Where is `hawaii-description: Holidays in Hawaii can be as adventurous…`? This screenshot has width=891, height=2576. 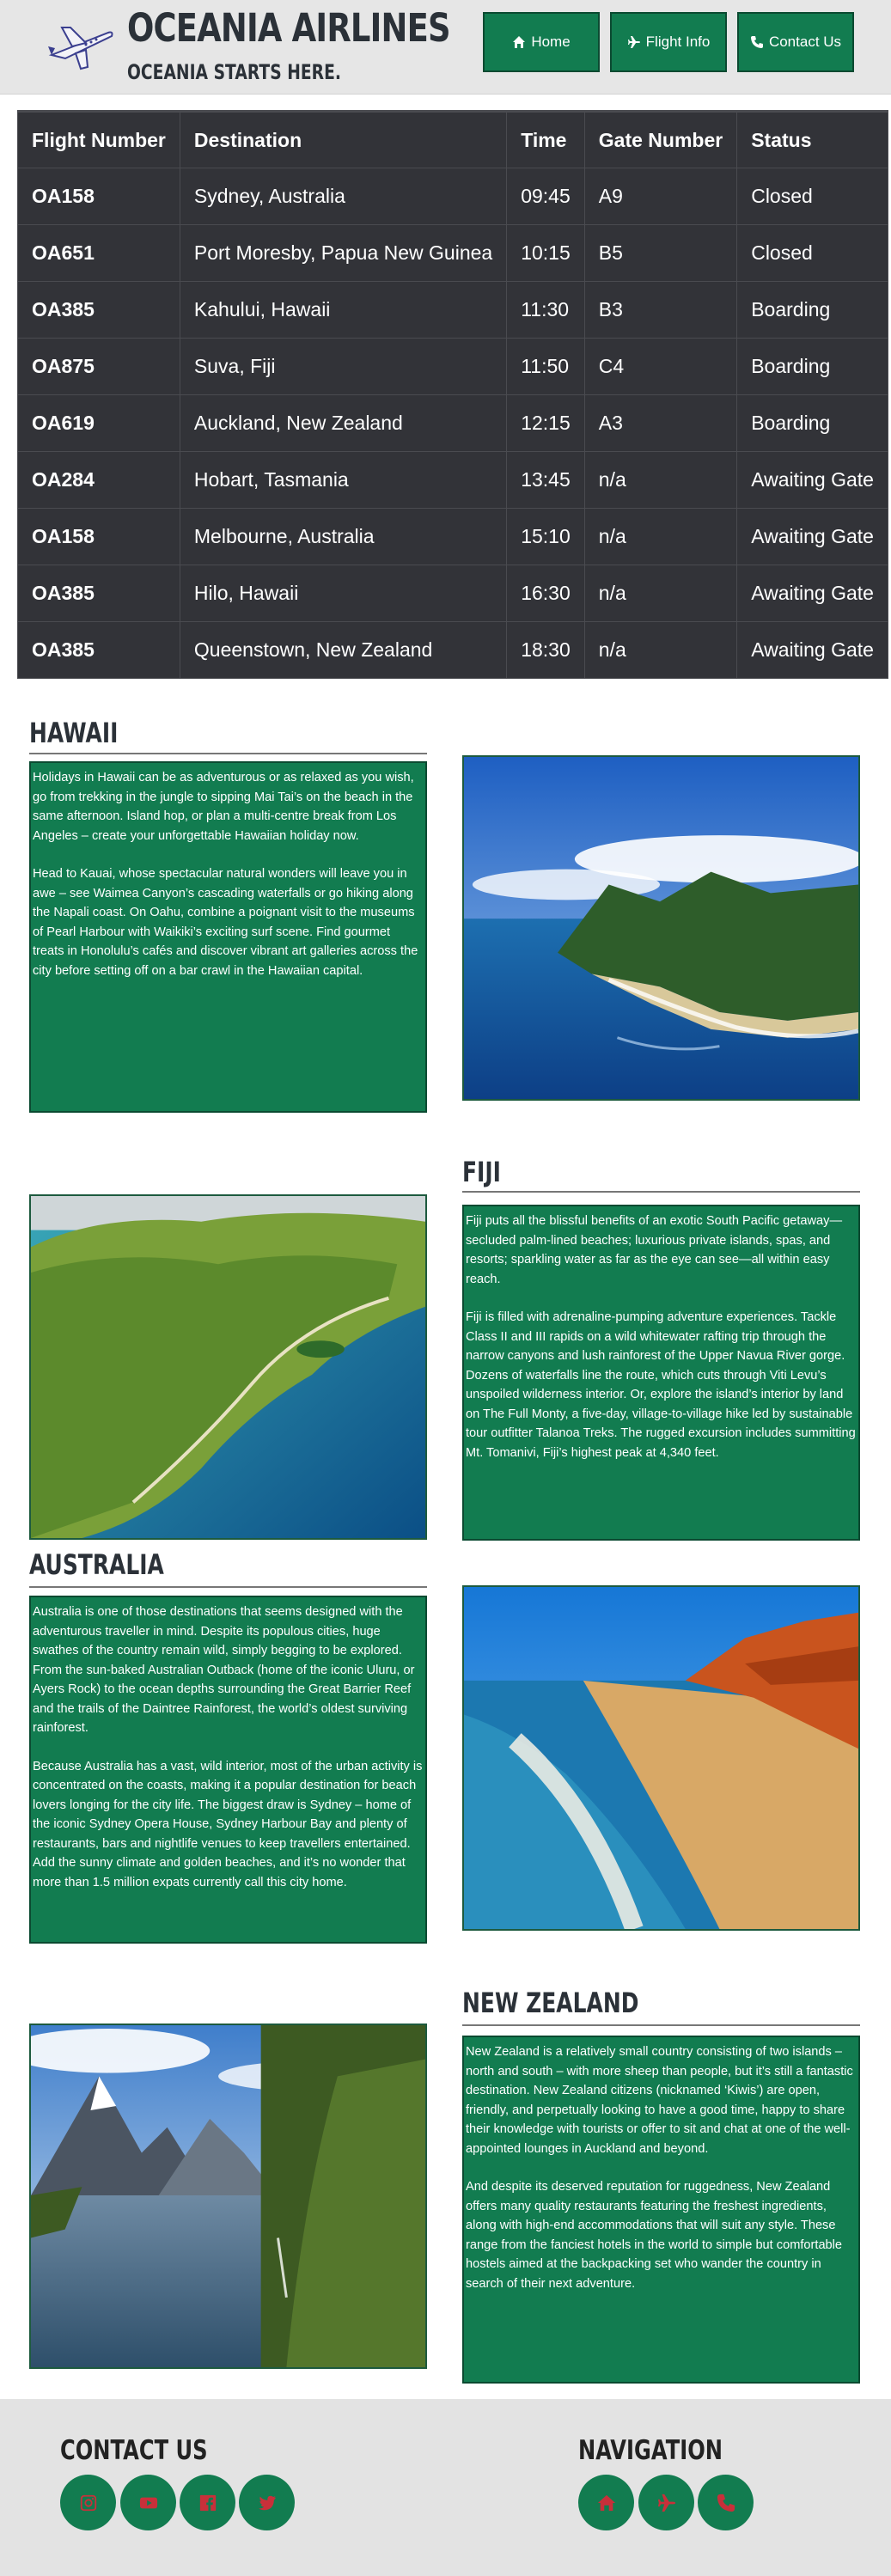 hawaii-description: Holidays in Hawaii can be as adventurous… is located at coordinates (228, 937).